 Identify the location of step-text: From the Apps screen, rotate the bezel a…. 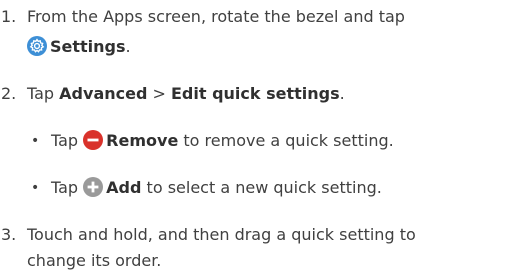
(216, 16).